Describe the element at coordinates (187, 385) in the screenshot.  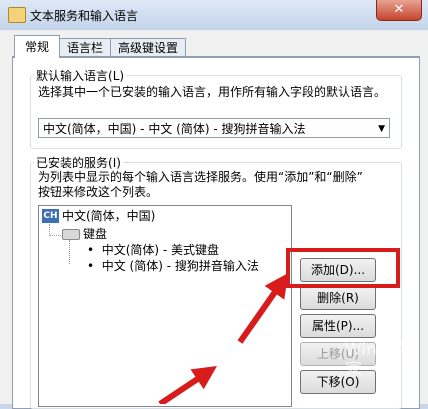
I see `arrow-lower` at that location.